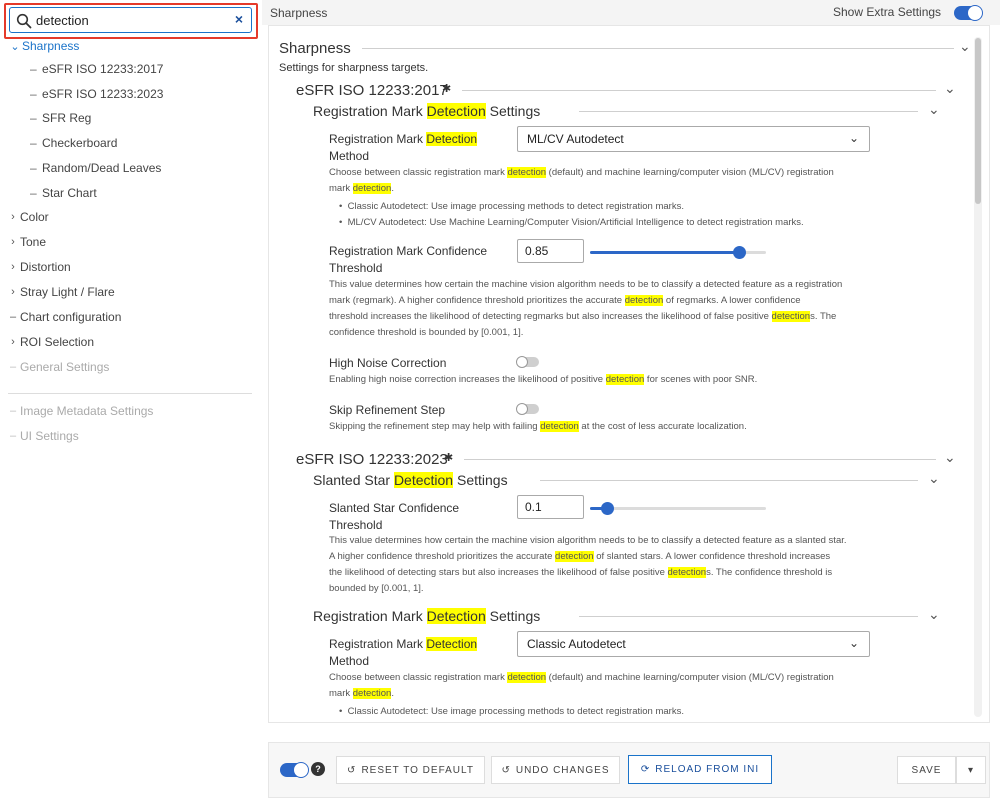 This screenshot has width=1000, height=799. I want to click on sidebar-item-label: Sharpness, so click(51, 46).